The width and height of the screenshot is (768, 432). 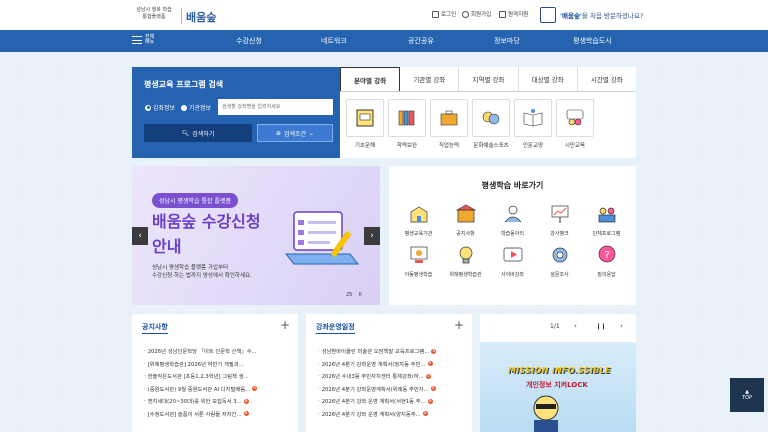 What do you see at coordinates (200, 401) in the screenshot?
I see `list-item: · 찐지세대(20~30대)를 위한 모집독서 3... N` at bounding box center [200, 401].